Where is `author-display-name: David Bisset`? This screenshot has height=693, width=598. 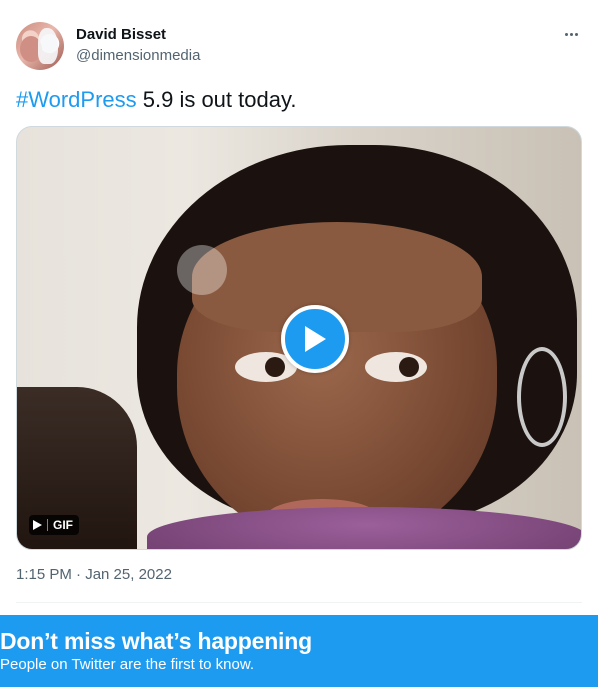
author-display-name: David Bisset is located at coordinates (121, 34).